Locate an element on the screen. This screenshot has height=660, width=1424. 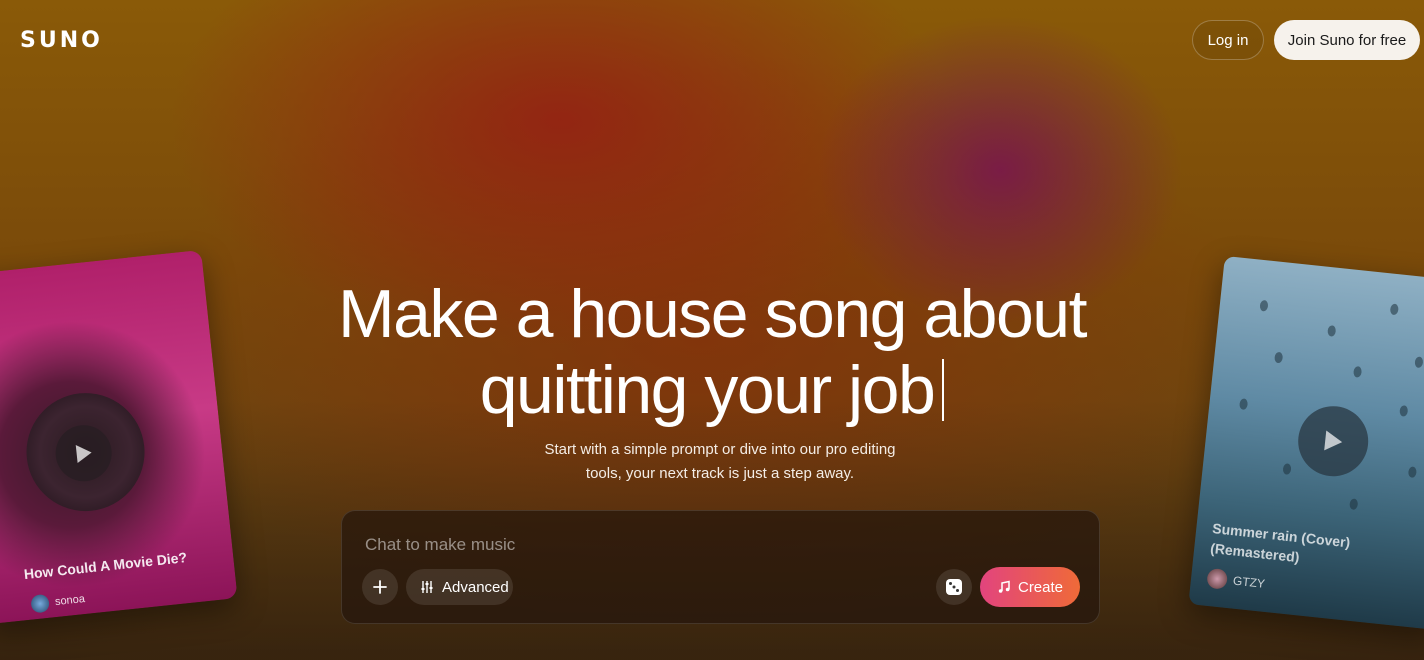
login-button: Log in is located at coordinates (1228, 40).